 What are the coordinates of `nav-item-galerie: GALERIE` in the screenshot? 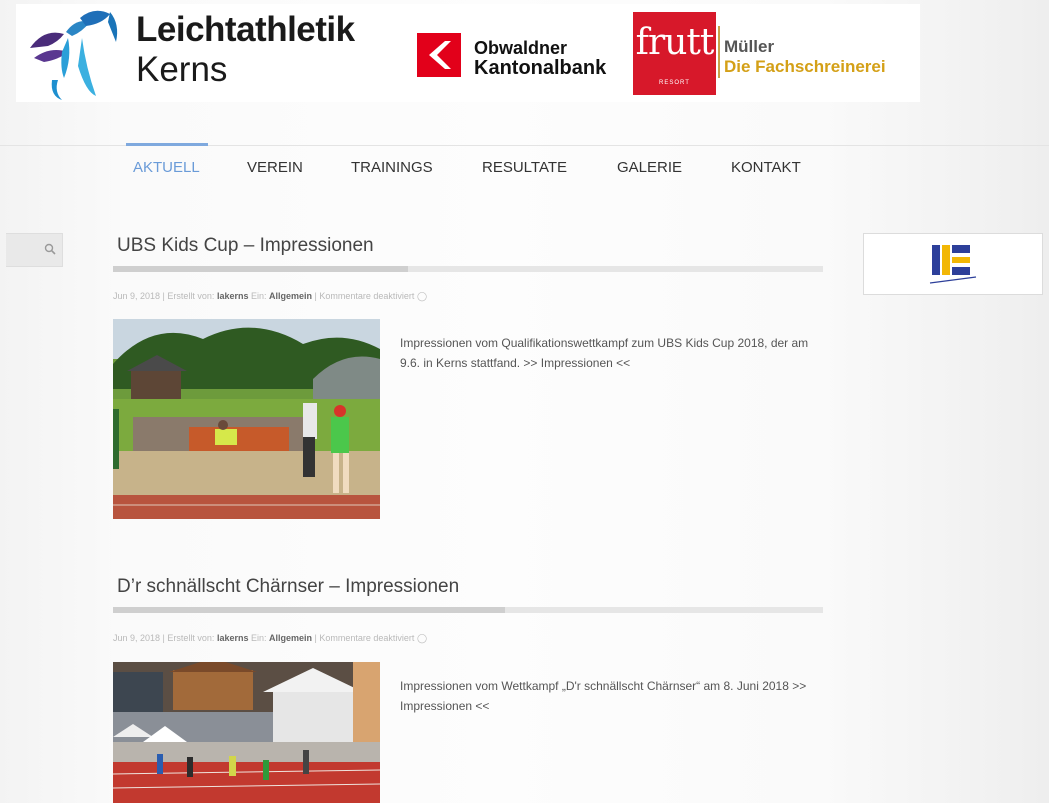 It's located at (649, 167).